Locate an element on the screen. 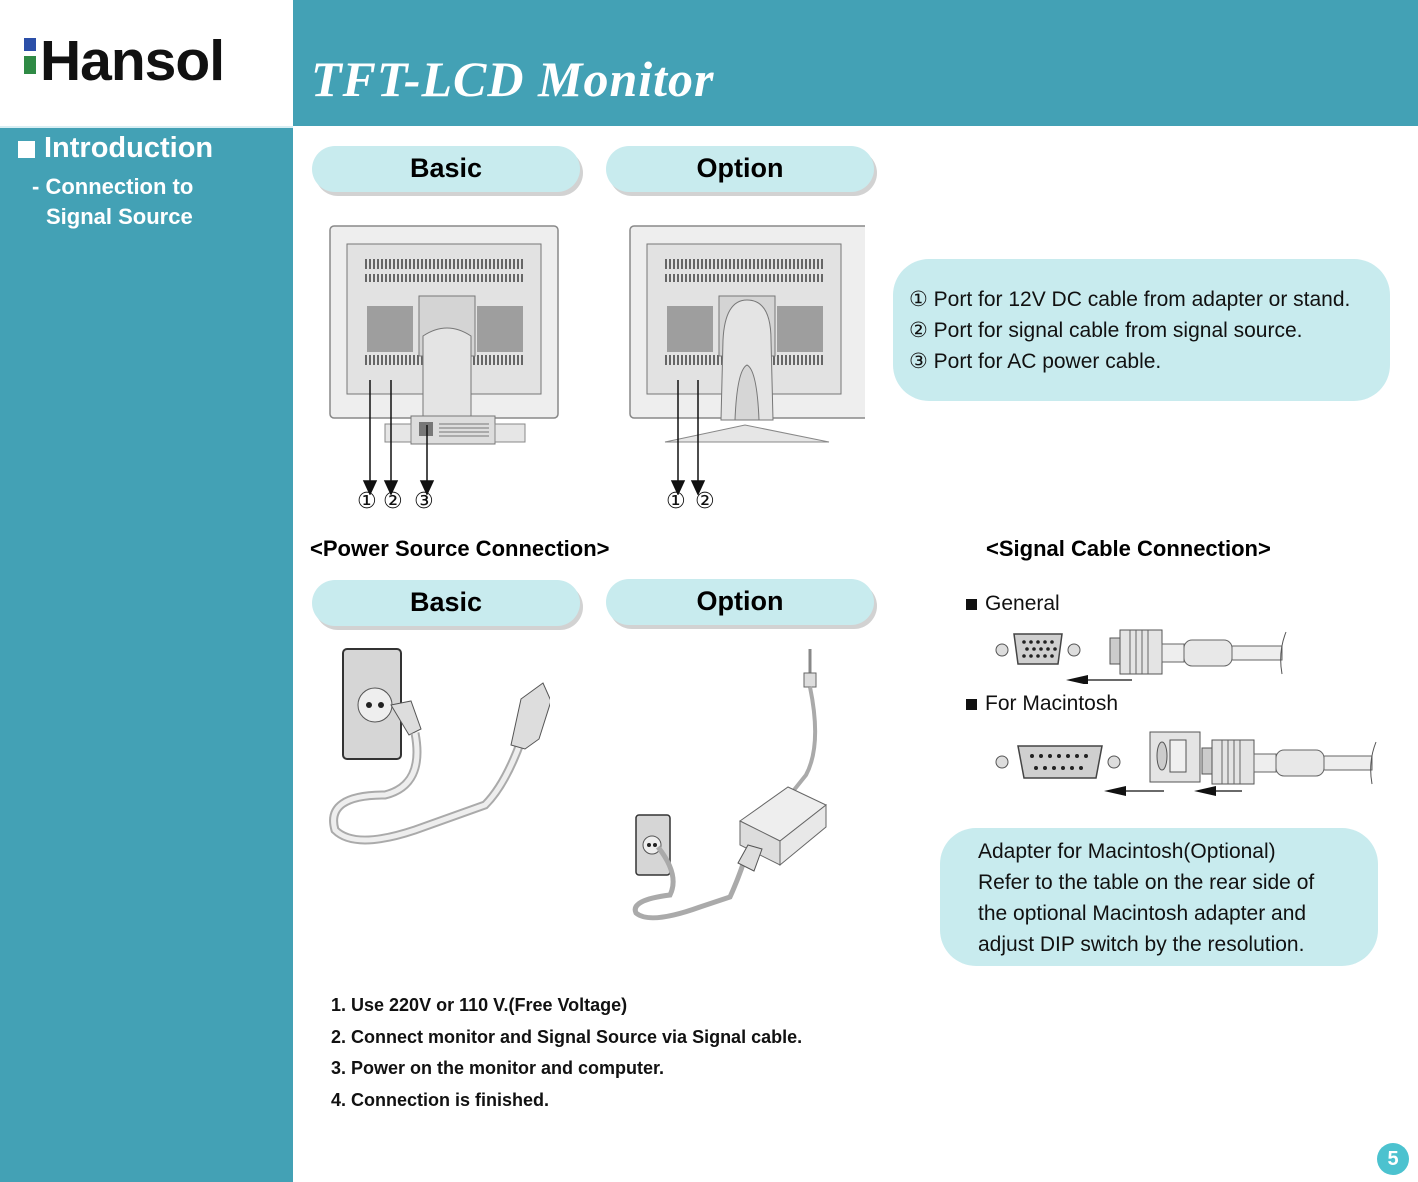  sidebar-subsection: - Connection to Signal Source is located at coordinates (112, 202).